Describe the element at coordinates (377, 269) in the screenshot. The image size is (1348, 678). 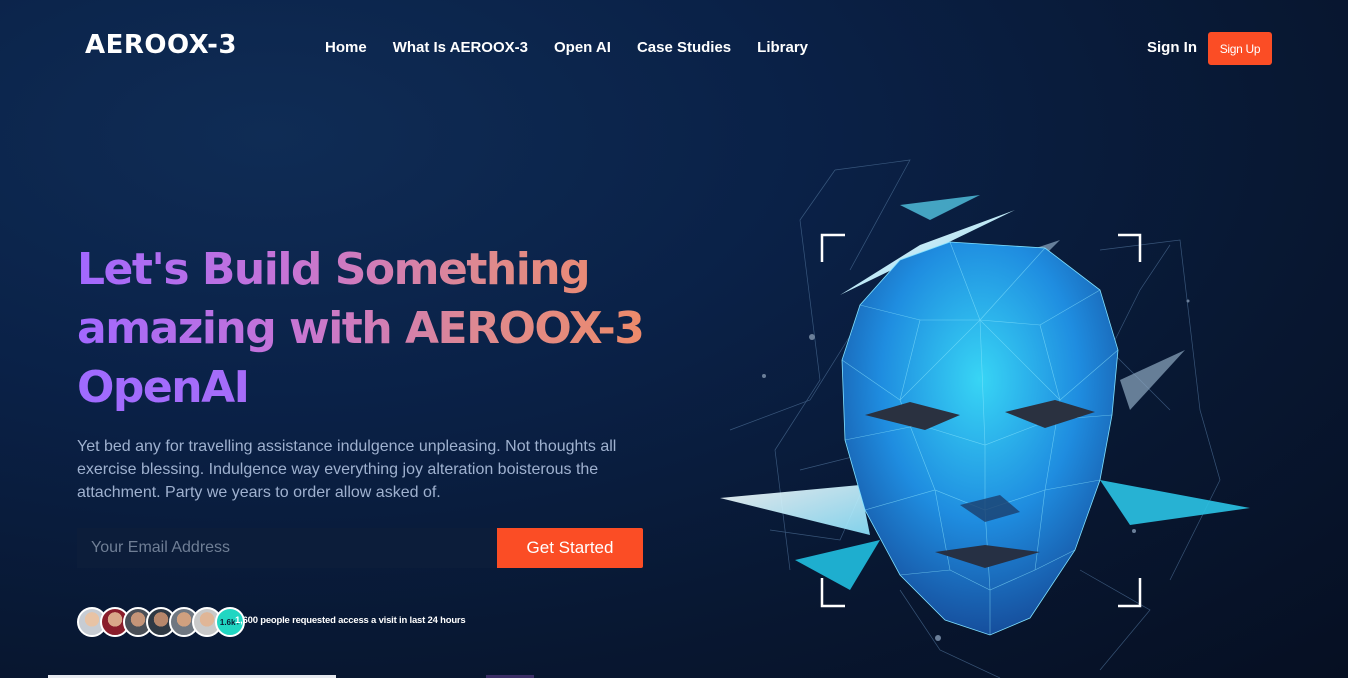
I see `headline-line-1: Let's Build Something` at that location.